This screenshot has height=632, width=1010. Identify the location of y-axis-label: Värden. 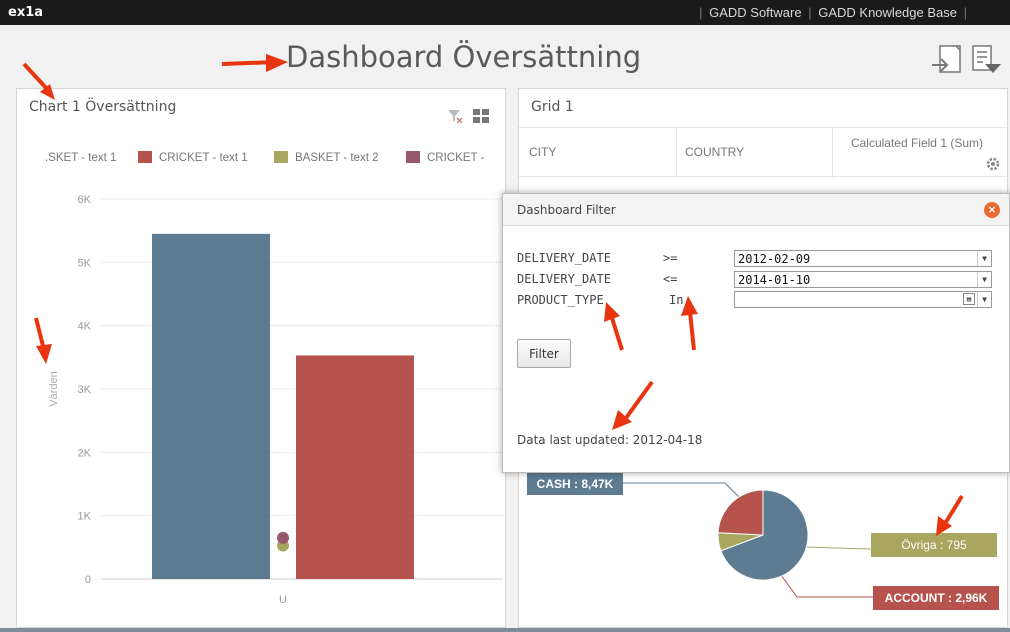
(54, 388).